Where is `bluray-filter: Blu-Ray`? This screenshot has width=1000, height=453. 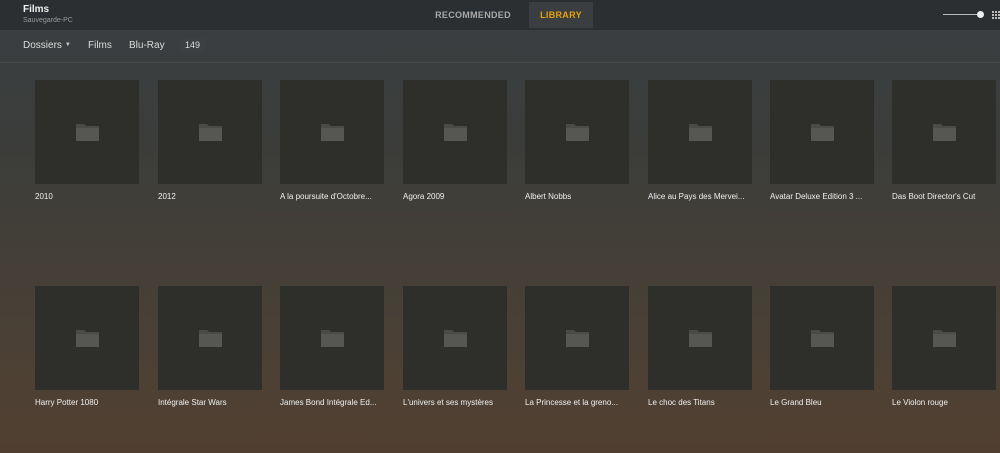
bluray-filter: Blu-Ray is located at coordinates (147, 45).